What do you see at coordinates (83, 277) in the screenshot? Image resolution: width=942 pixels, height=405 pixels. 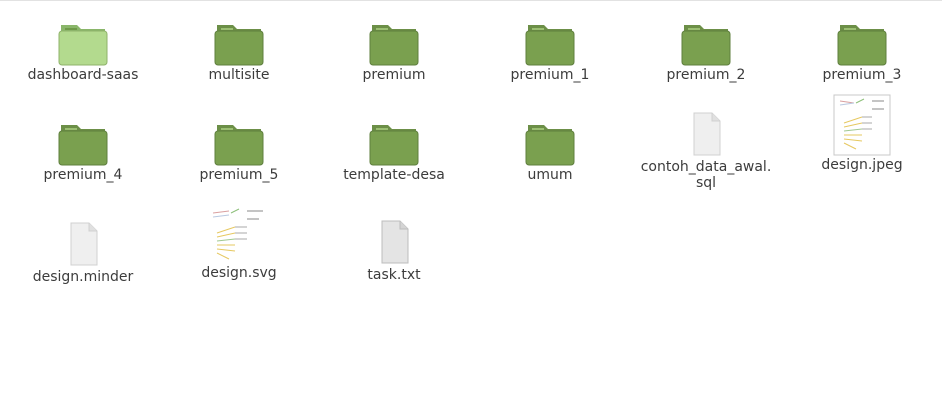 I see `item-label: design.minder` at bounding box center [83, 277].